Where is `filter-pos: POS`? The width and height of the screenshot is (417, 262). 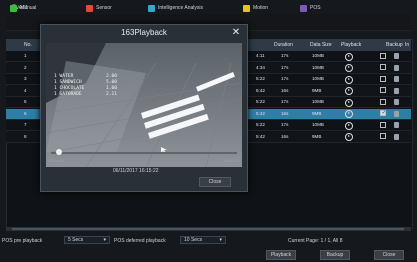 filter-pos: POS is located at coordinates (310, 8).